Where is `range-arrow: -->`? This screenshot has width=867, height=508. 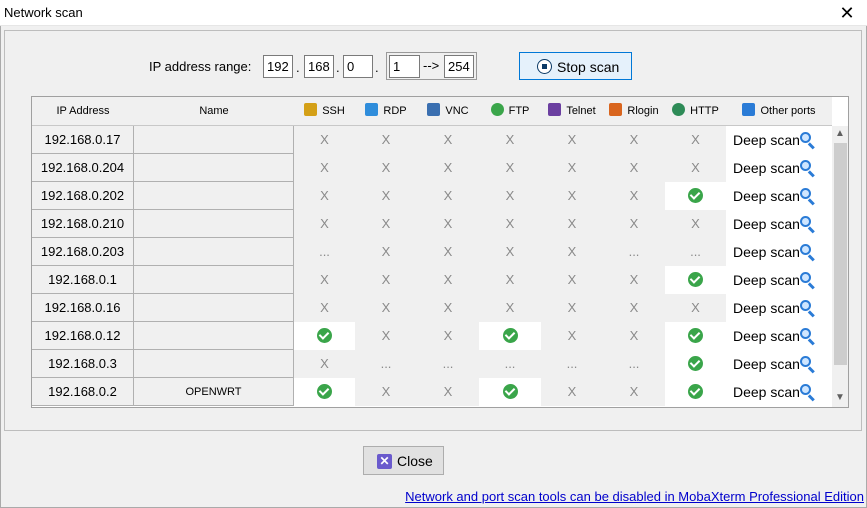
range-arrow: --> is located at coordinates (431, 65).